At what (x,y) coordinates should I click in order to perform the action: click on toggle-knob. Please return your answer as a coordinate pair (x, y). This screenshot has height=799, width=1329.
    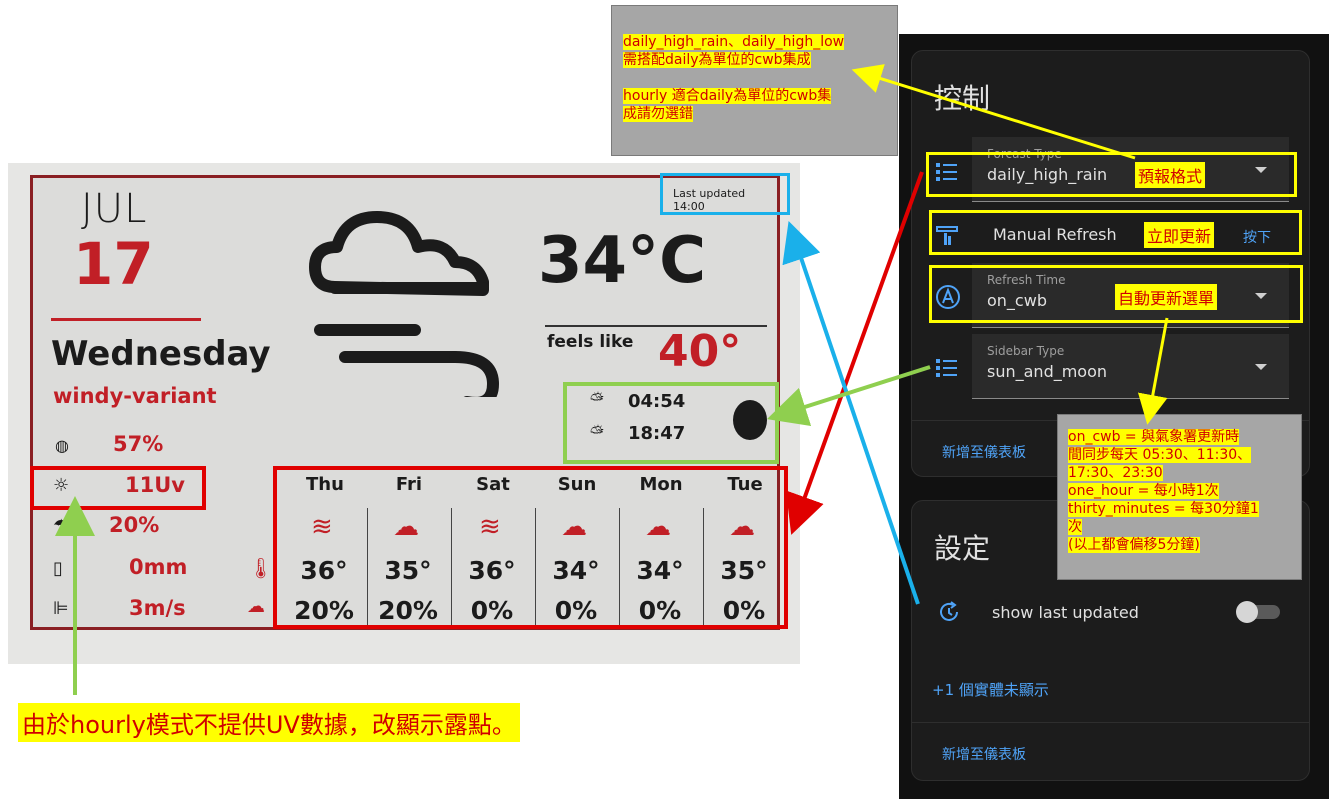
    Looking at the image, I should click on (1247, 612).